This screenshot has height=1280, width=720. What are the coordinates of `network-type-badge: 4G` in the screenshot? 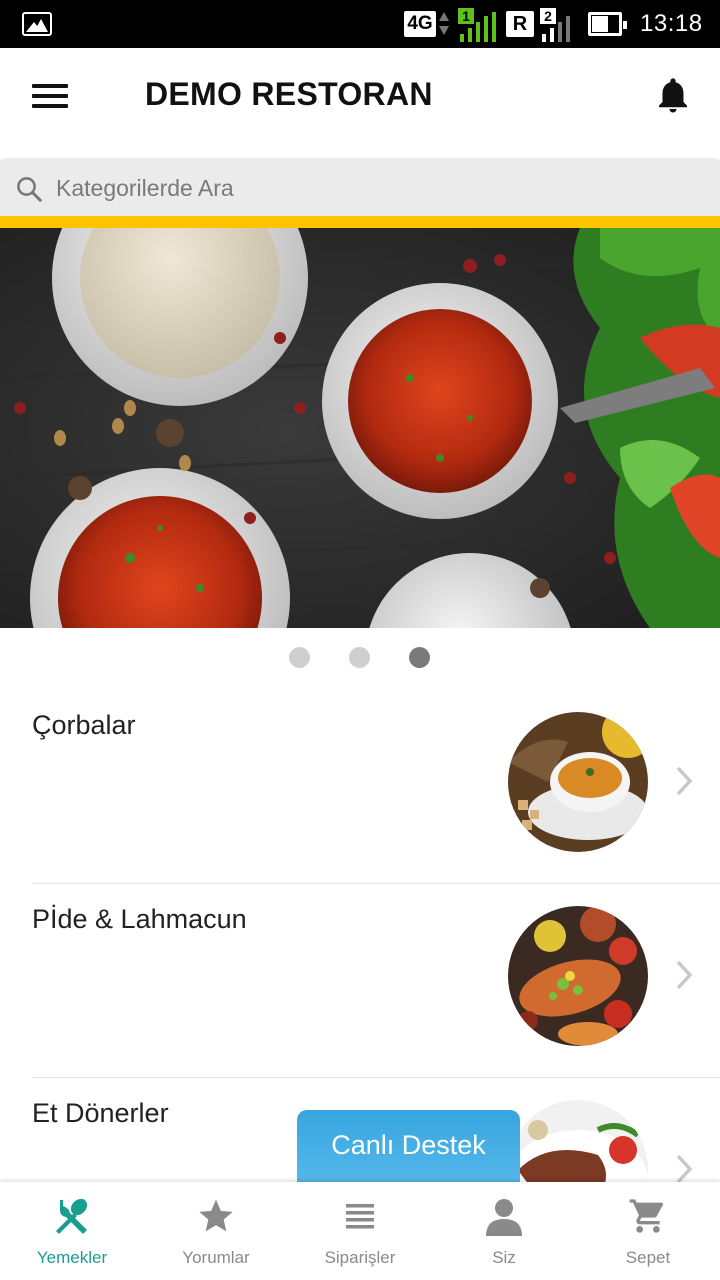 It's located at (420, 24).